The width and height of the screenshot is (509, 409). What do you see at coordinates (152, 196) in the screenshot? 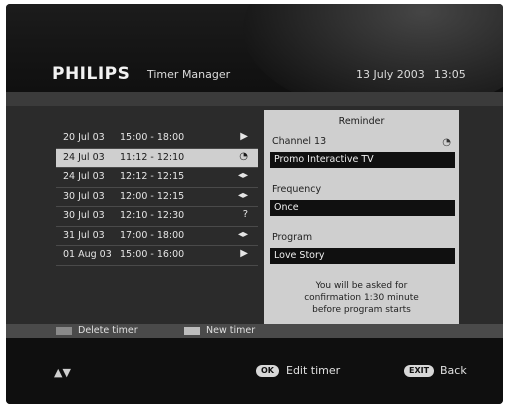
I see `timer-time: 12:00 - 12:15` at bounding box center [152, 196].